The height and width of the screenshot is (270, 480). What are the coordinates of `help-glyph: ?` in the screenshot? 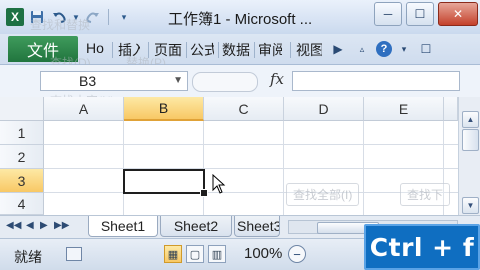 It's located at (384, 49).